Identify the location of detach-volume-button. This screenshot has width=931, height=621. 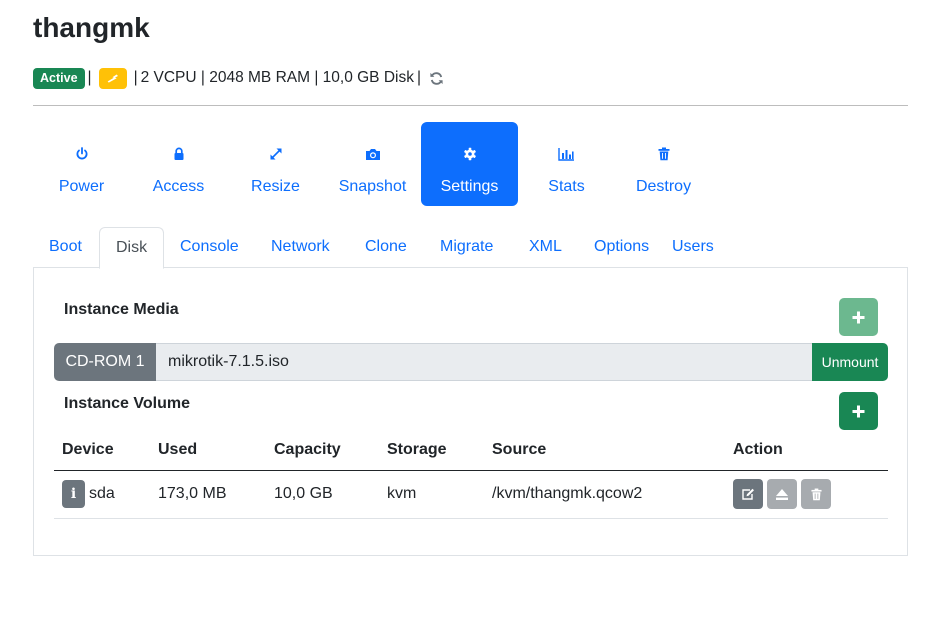
(782, 494).